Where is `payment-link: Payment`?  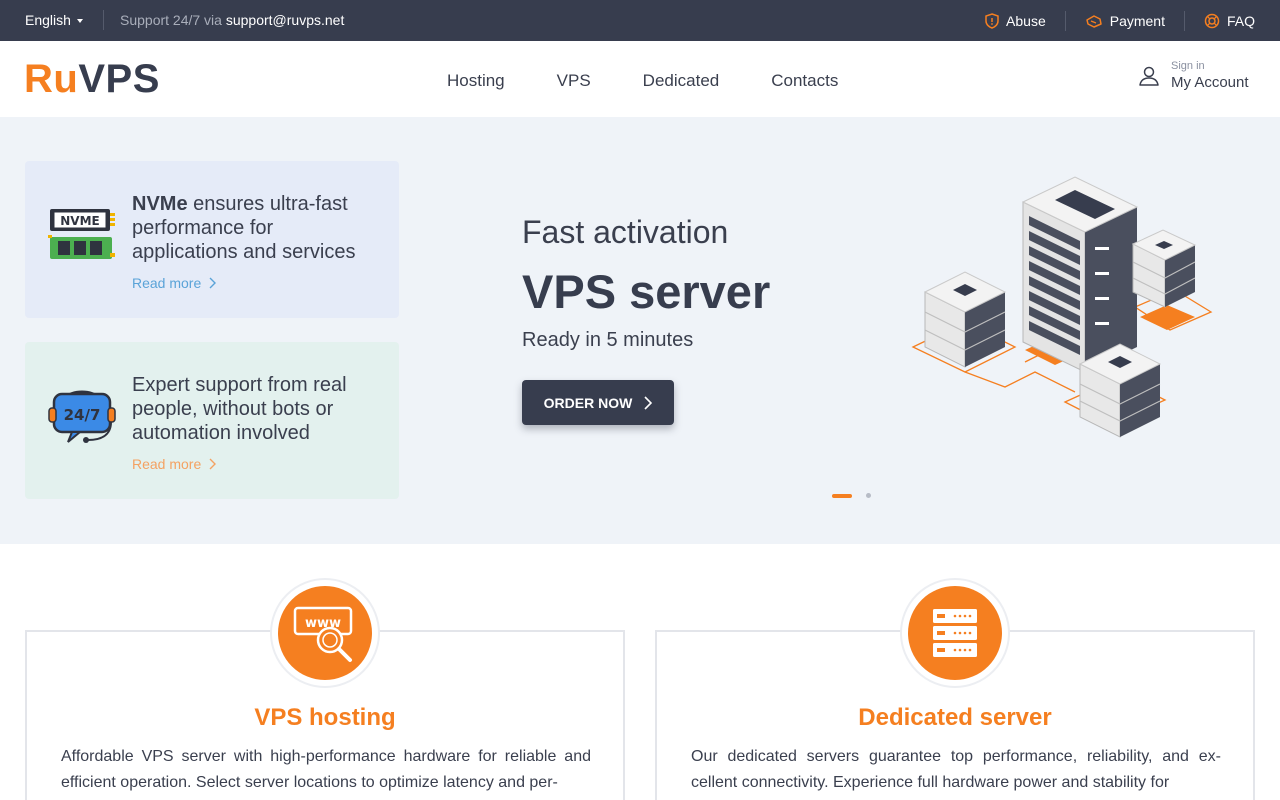 payment-link: Payment is located at coordinates (1124, 20).